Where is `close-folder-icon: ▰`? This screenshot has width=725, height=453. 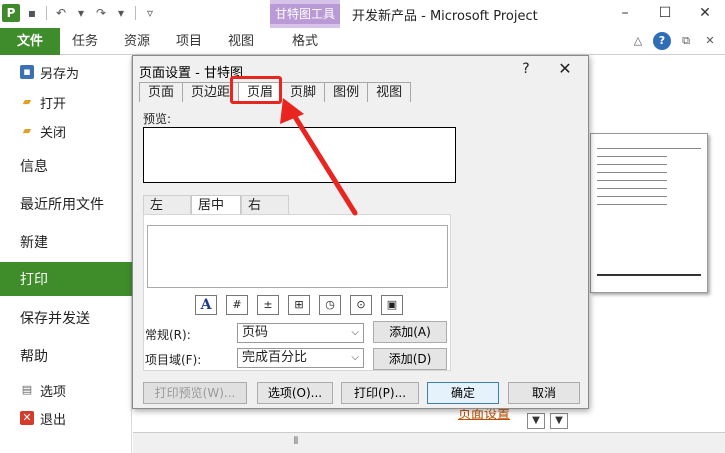
close-folder-icon: ▰ is located at coordinates (27, 130).